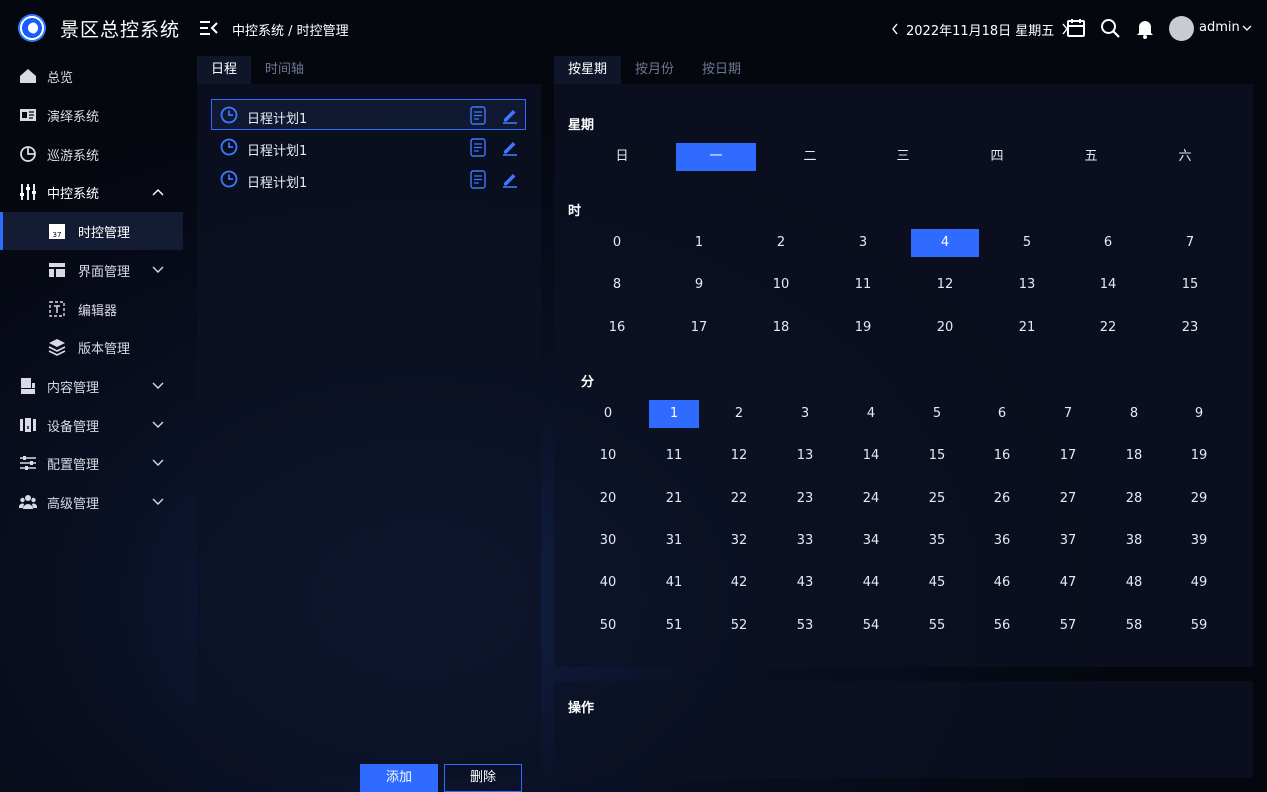  Describe the element at coordinates (91, 115) in the screenshot. I see `sidebar-item-performance: 演绎系统` at that location.